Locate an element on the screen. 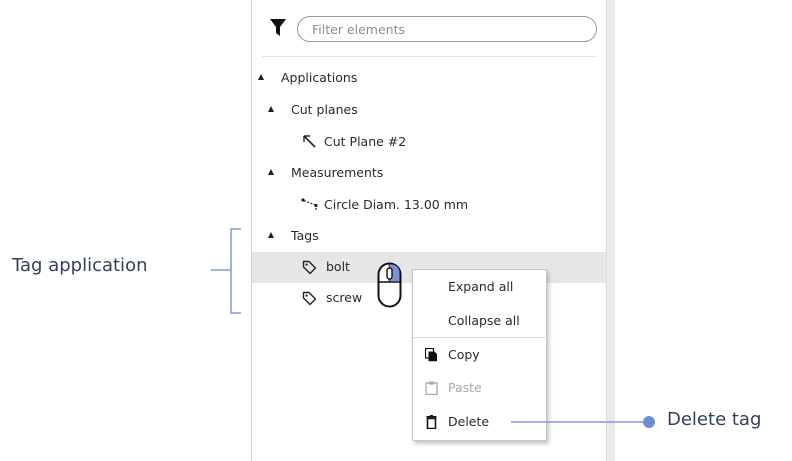 Image resolution: width=792 pixels, height=461 pixels. tree-item-label: screw is located at coordinates (344, 297).